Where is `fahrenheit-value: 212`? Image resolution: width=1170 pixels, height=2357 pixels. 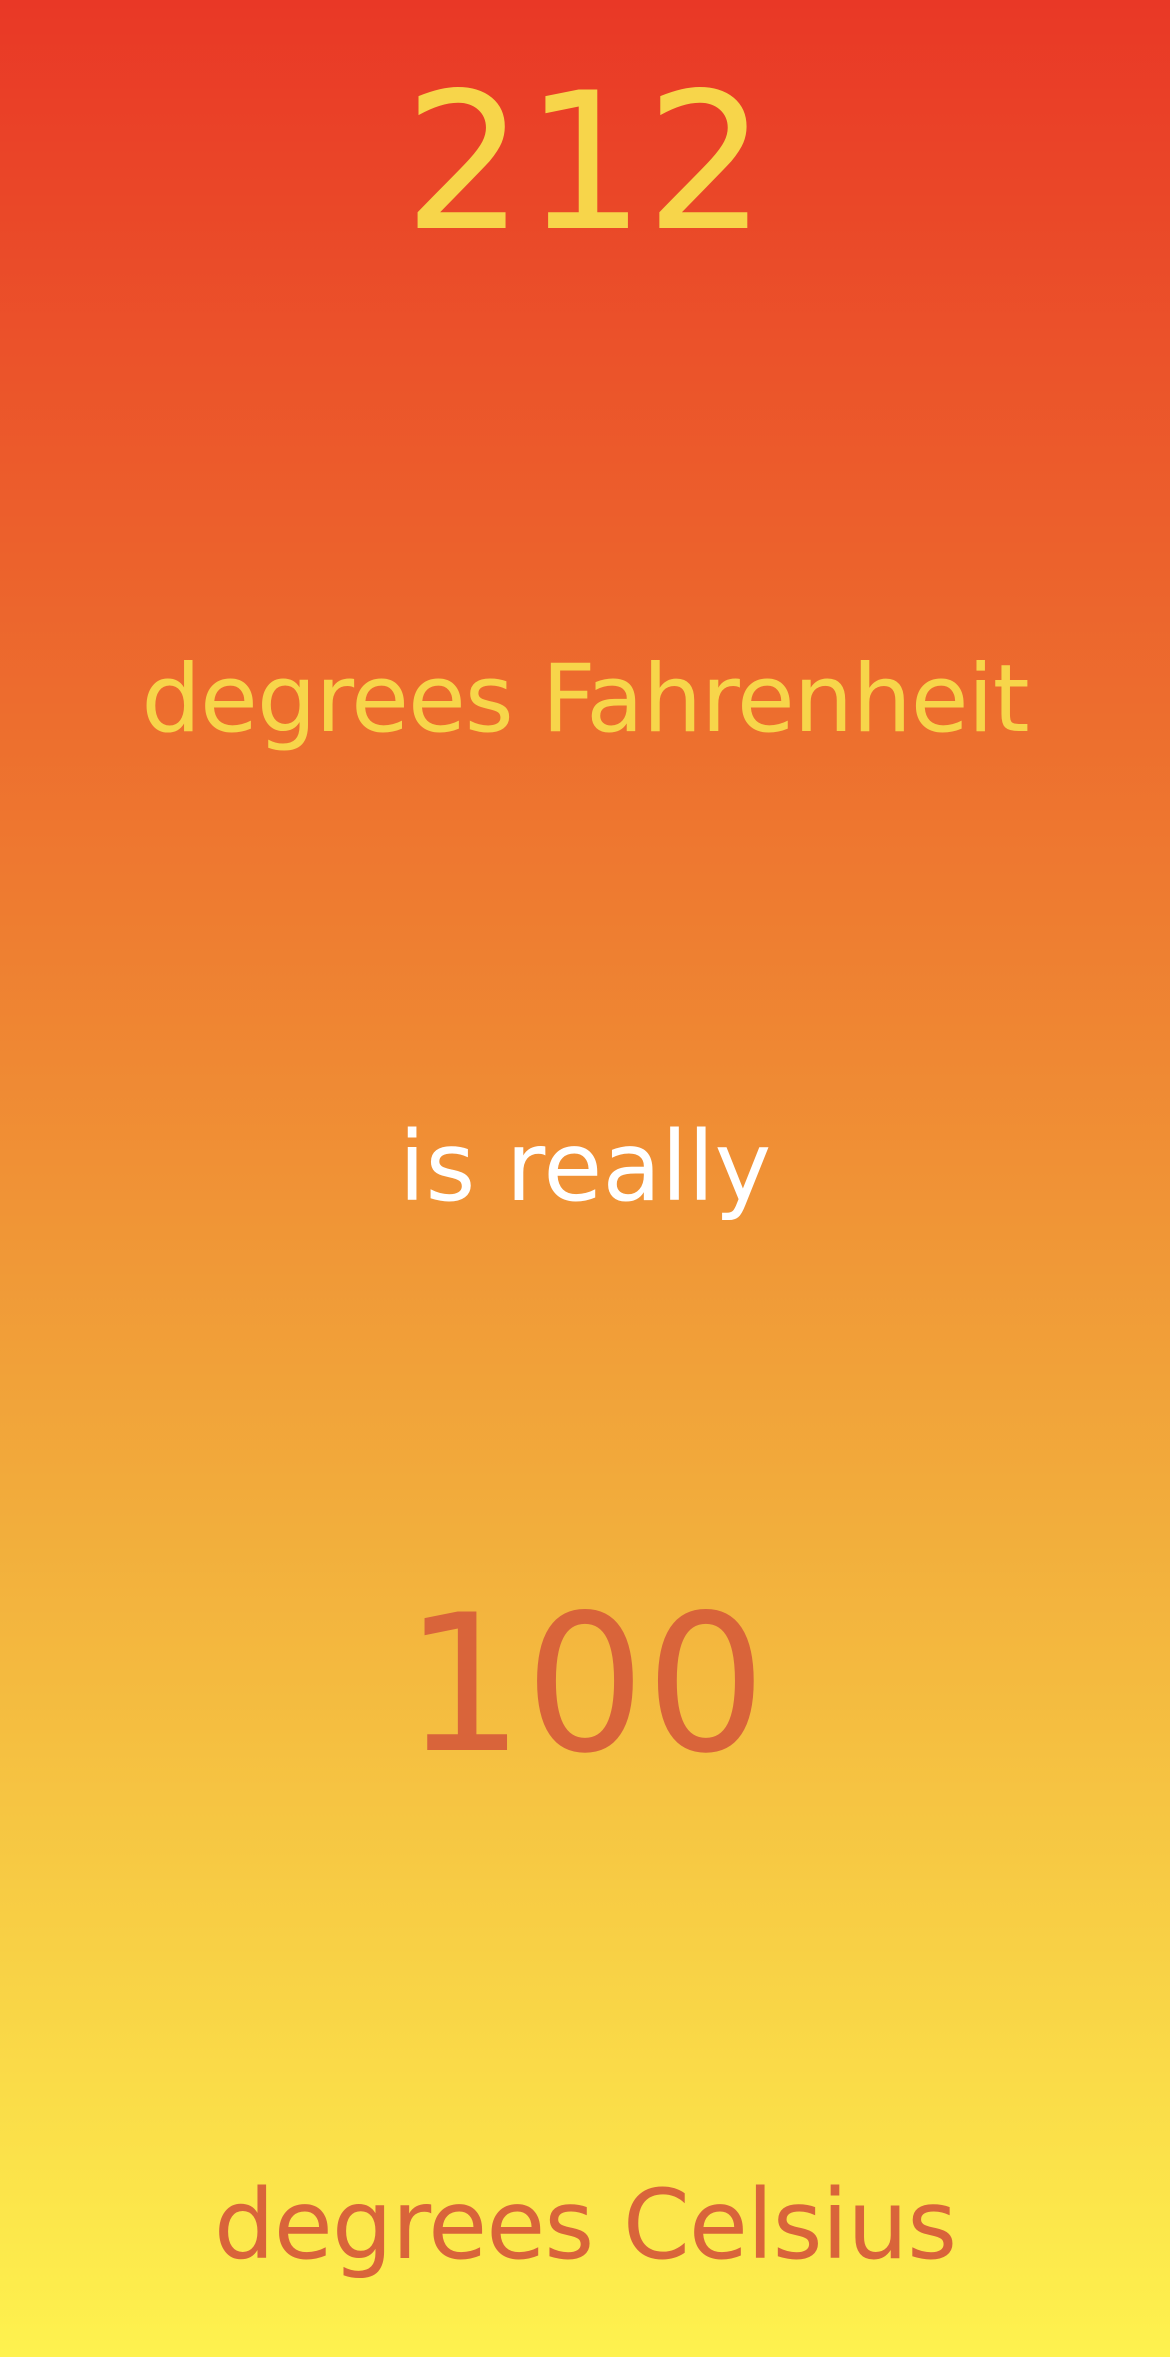 fahrenheit-value: 212 is located at coordinates (585, 162).